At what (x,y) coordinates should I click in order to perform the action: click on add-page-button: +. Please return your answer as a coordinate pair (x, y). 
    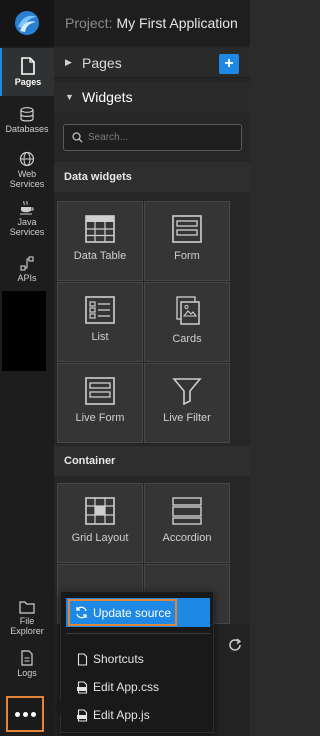
    Looking at the image, I should click on (229, 64).